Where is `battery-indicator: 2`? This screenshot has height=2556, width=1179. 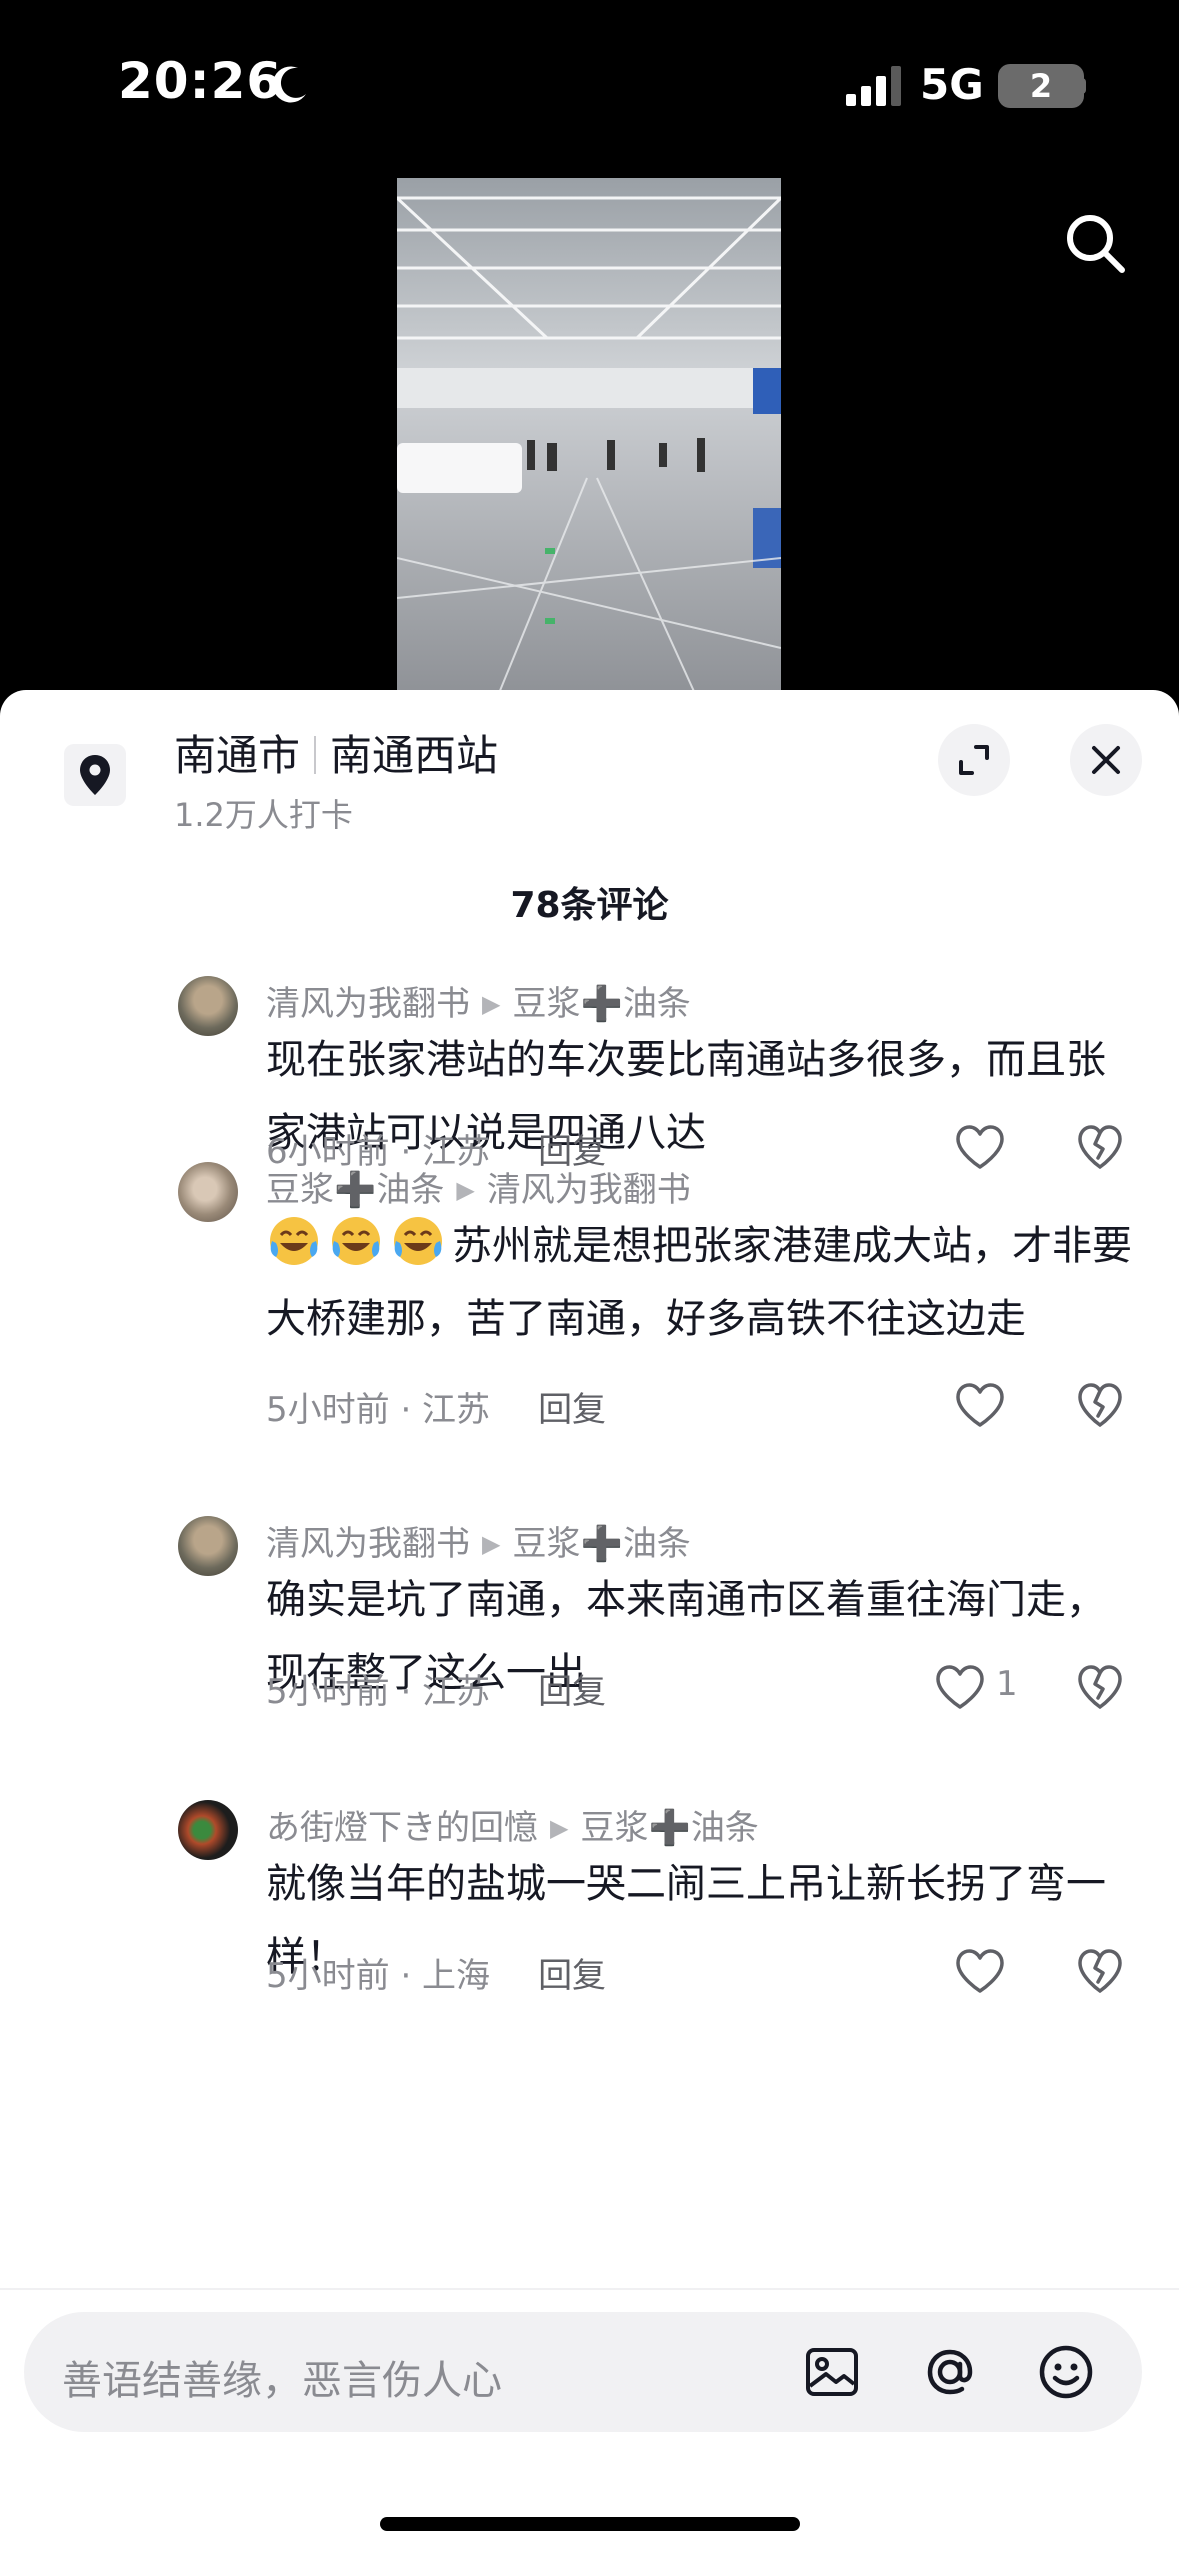
battery-indicator: 2 is located at coordinates (1041, 86).